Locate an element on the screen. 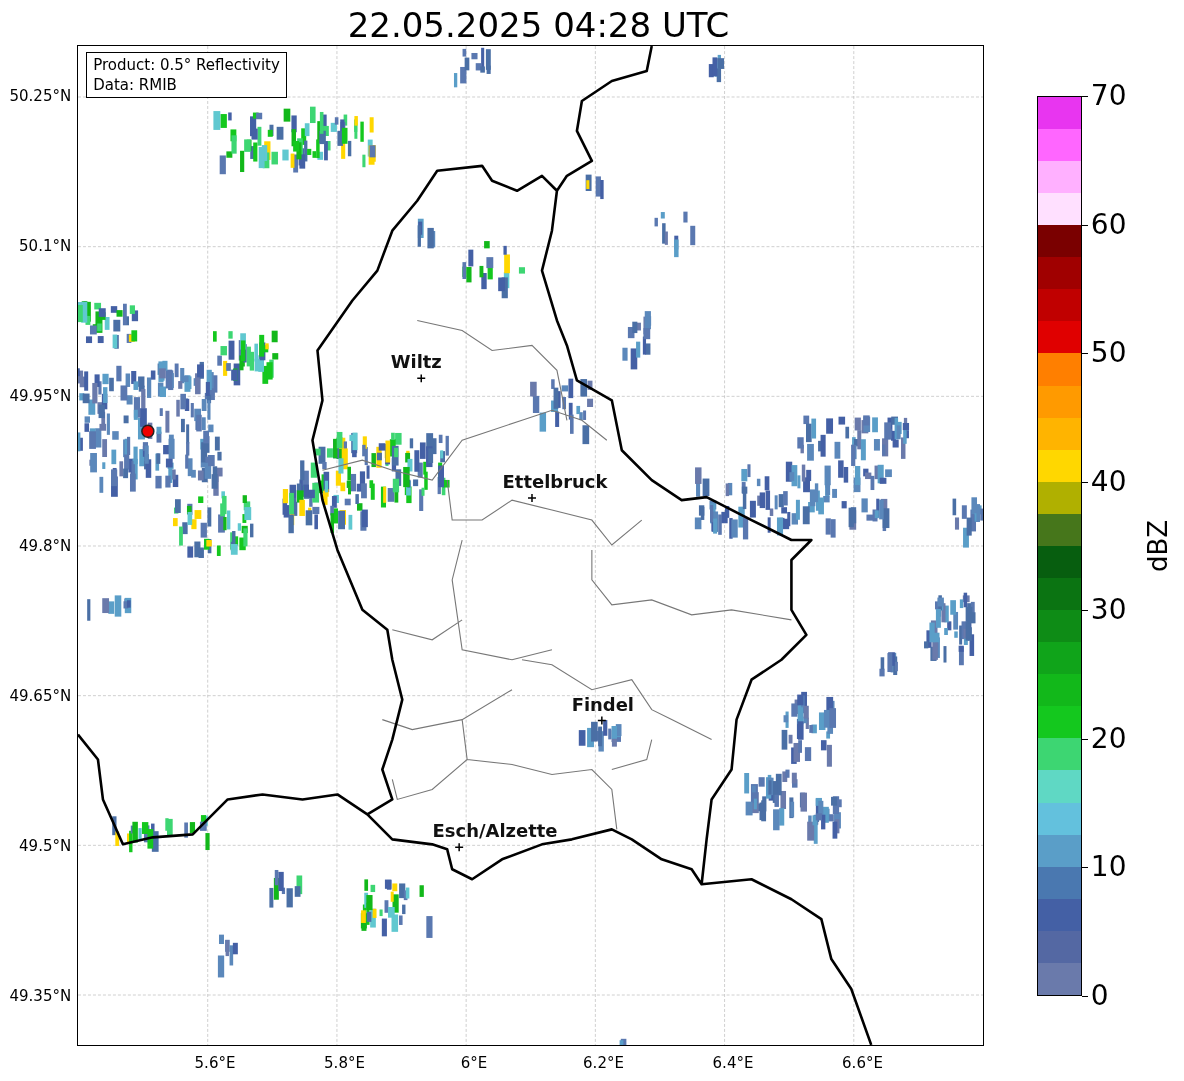  colorbar-tick-label: 20 is located at coordinates (1108, 738).